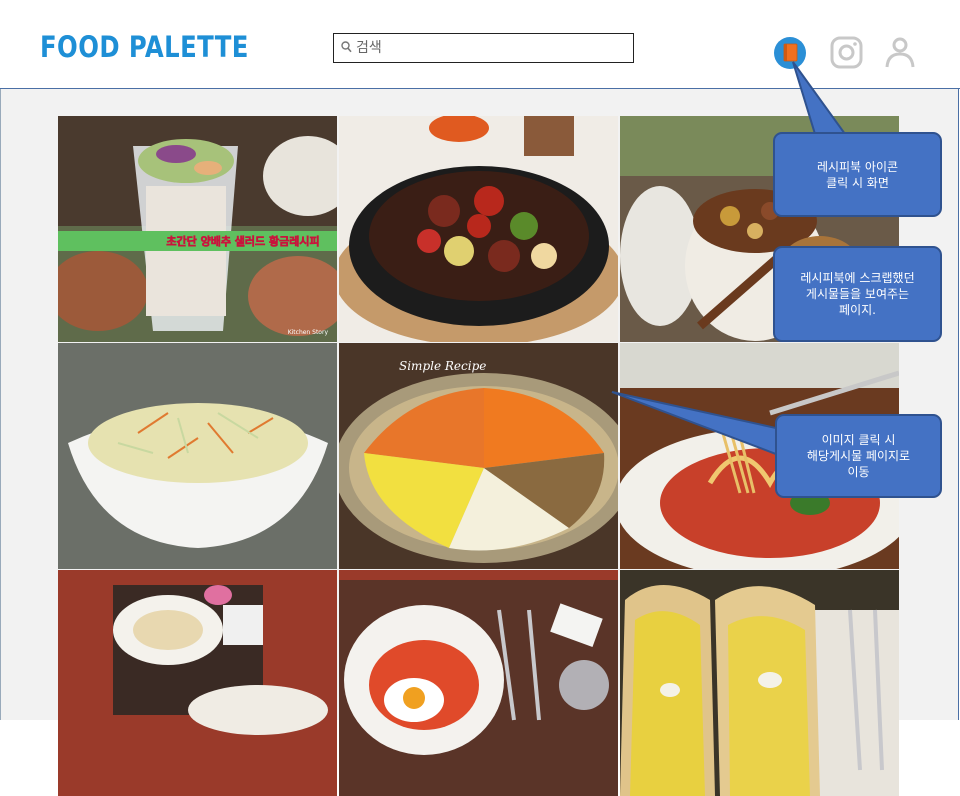  I want to click on svg-text: 초간단 양배추 샐러드 황금레시피, so click(242, 241).